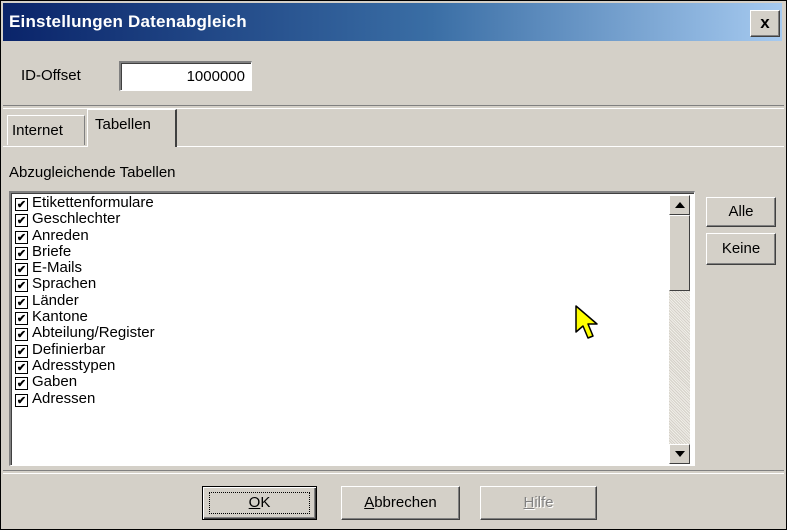  I want to click on scroll-up-button, so click(679, 205).